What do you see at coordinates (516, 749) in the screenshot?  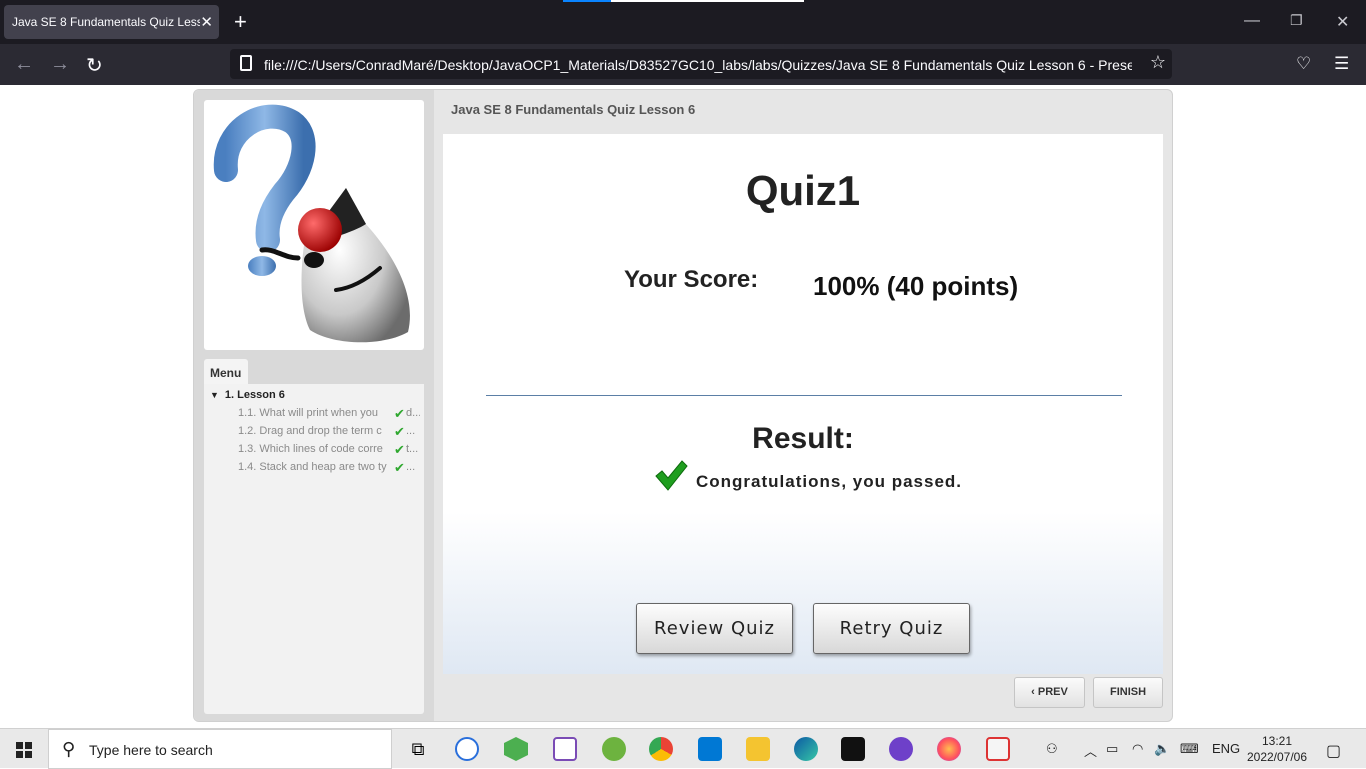 I see `nodejs-icon` at bounding box center [516, 749].